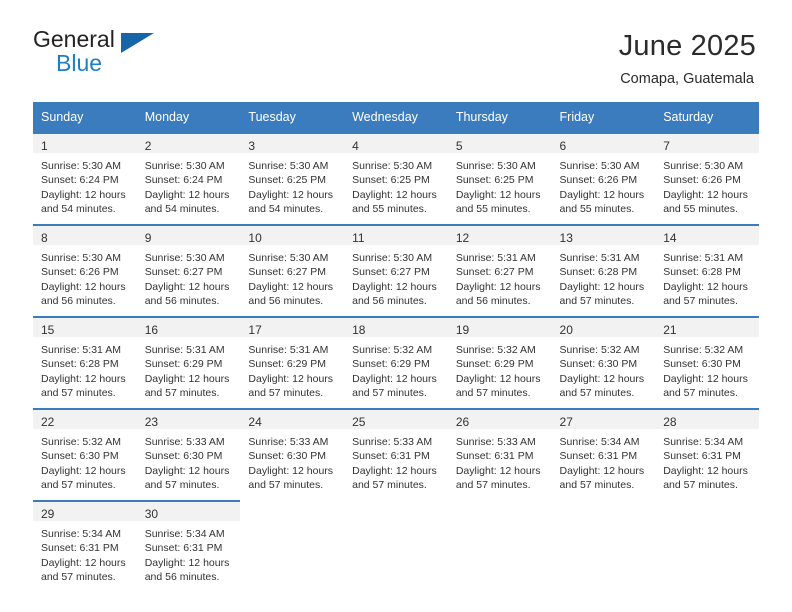 The width and height of the screenshot is (792, 612). Describe the element at coordinates (148, 238) in the screenshot. I see `day-number: 9` at that location.